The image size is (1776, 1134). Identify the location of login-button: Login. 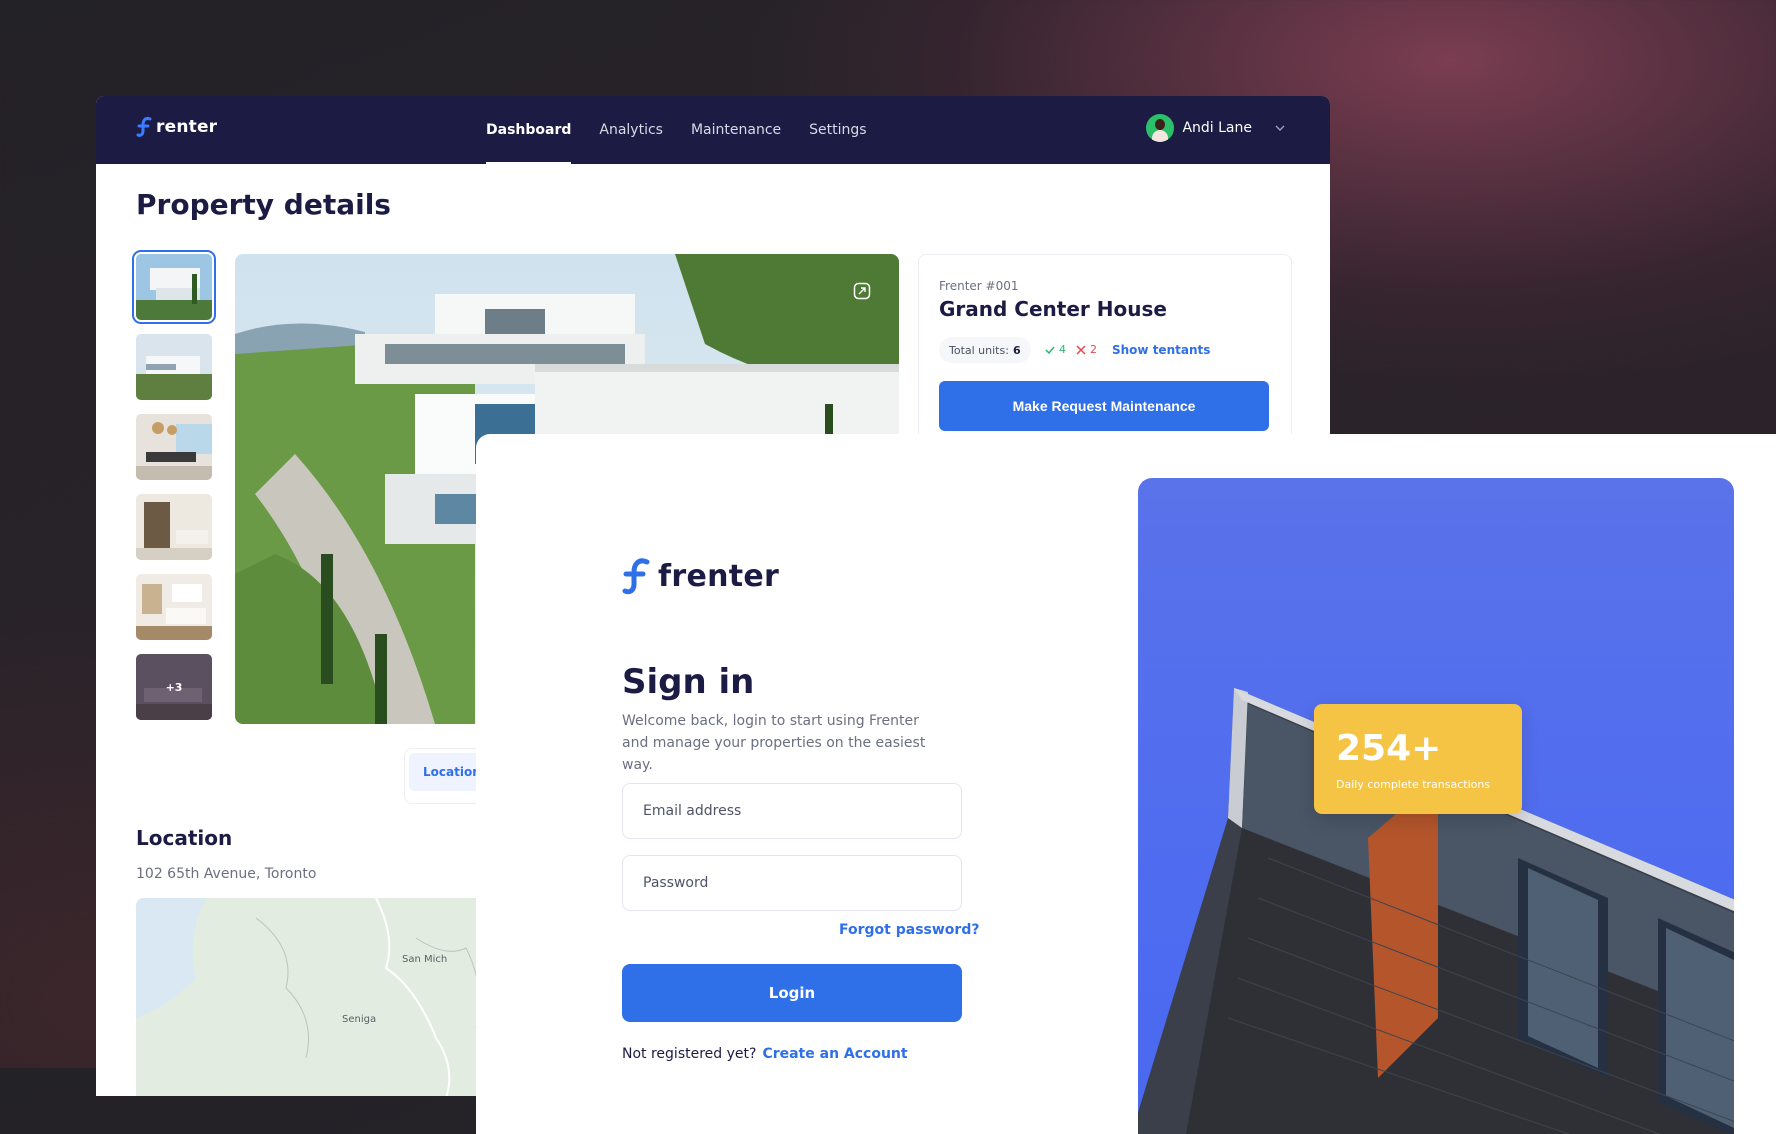
(792, 993).